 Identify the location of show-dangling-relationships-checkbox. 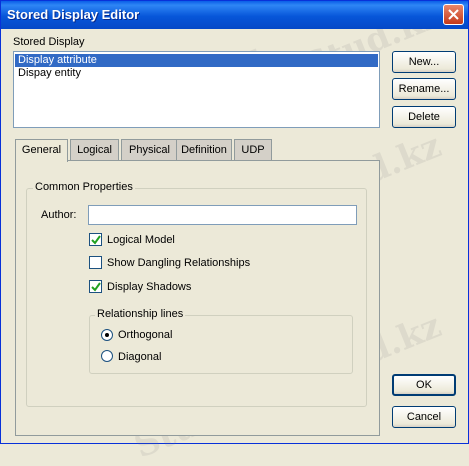
(95, 262).